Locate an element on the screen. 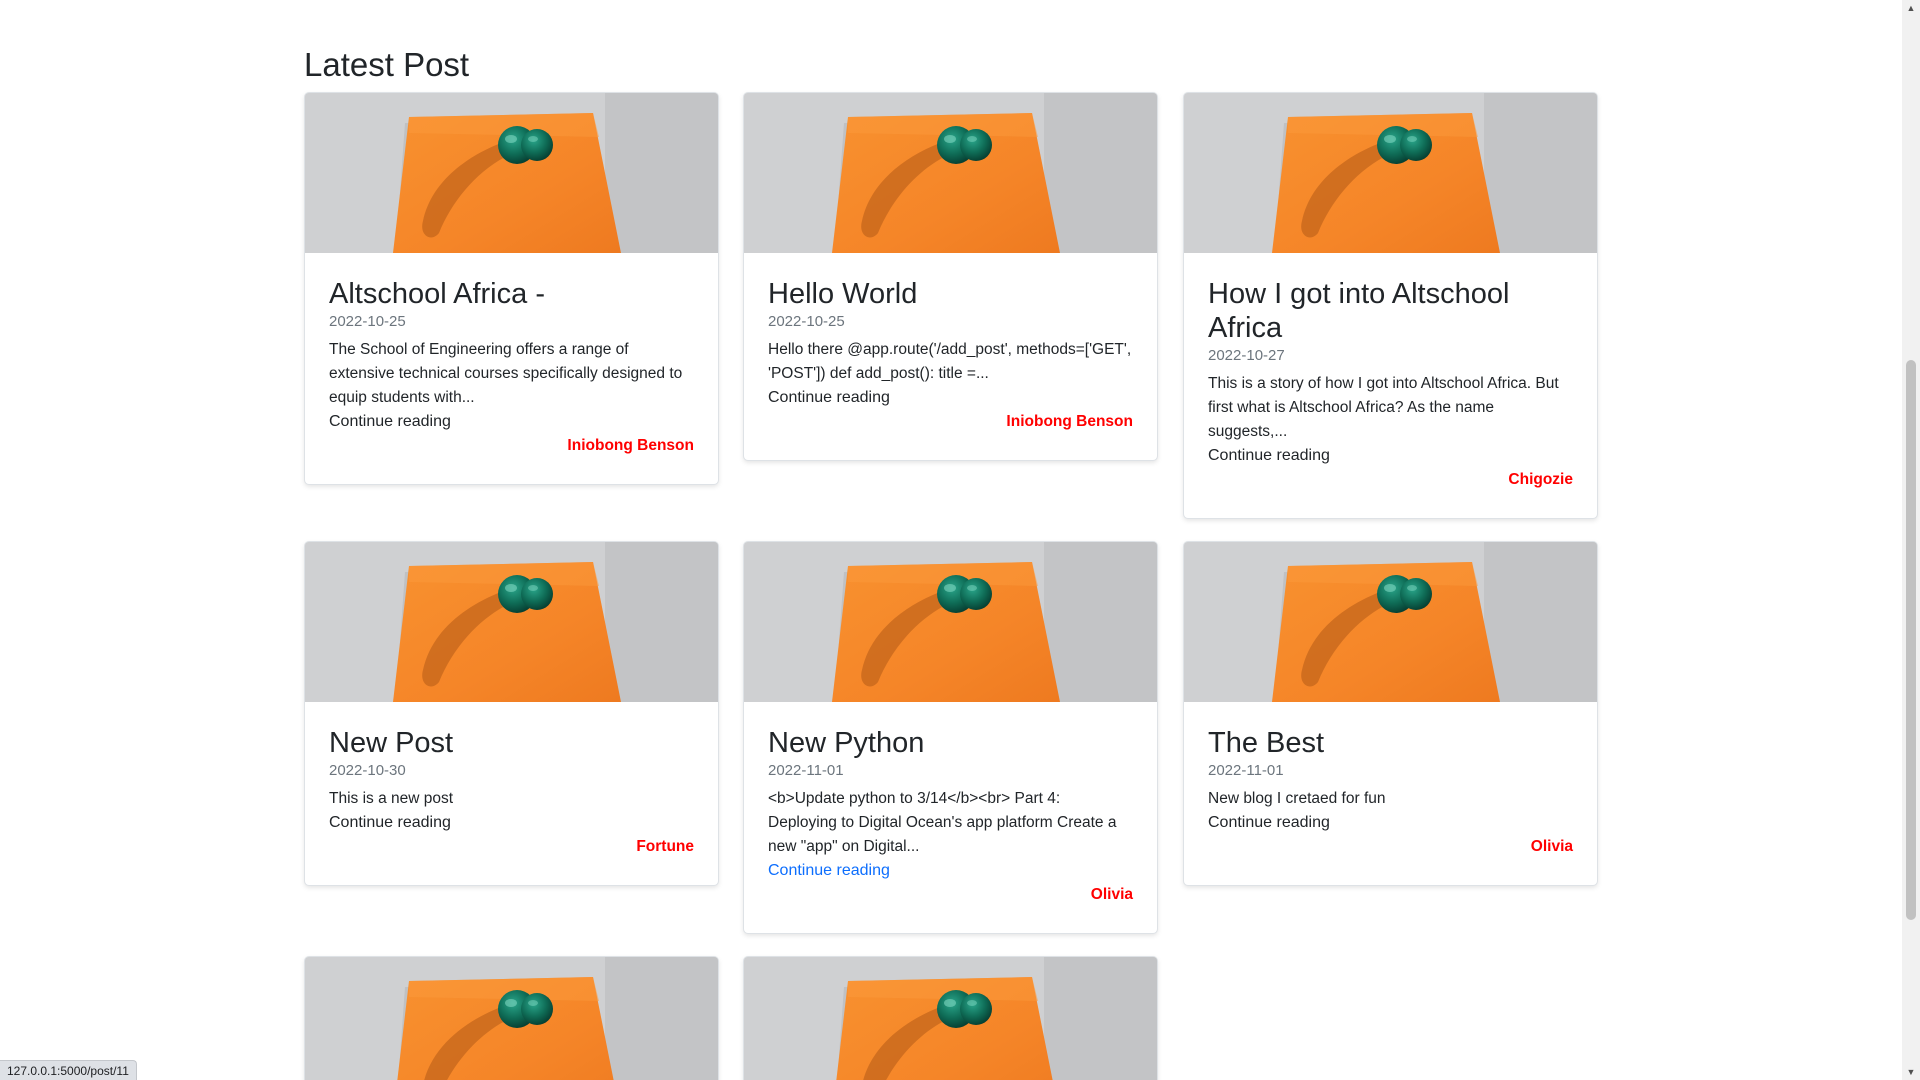 The height and width of the screenshot is (1080, 1920). post-title: New Python is located at coordinates (950, 743).